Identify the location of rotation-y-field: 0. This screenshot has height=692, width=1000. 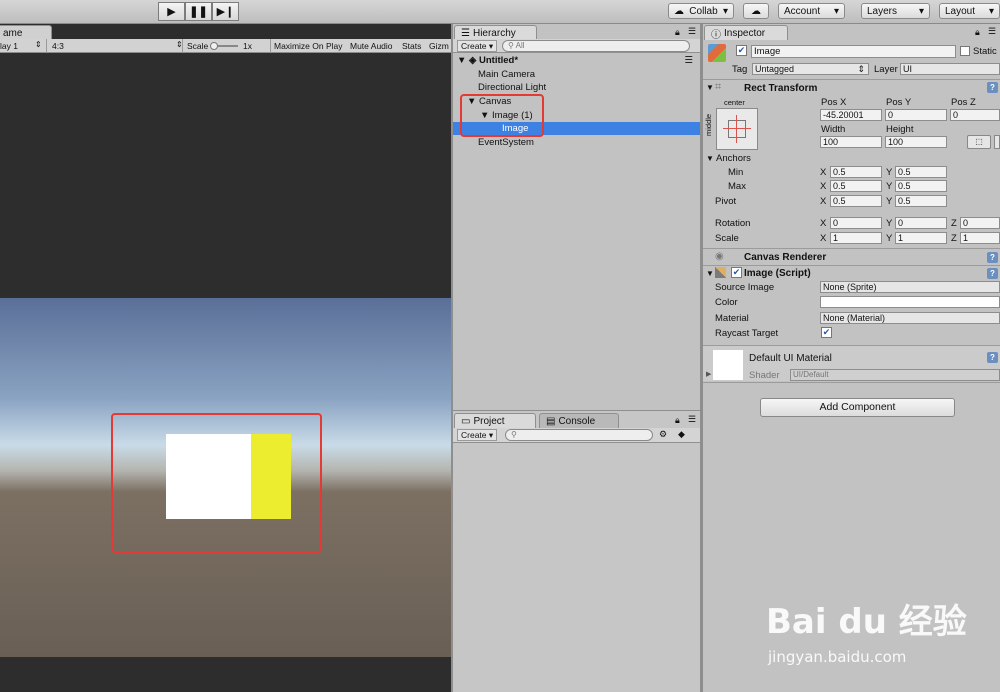
(921, 223).